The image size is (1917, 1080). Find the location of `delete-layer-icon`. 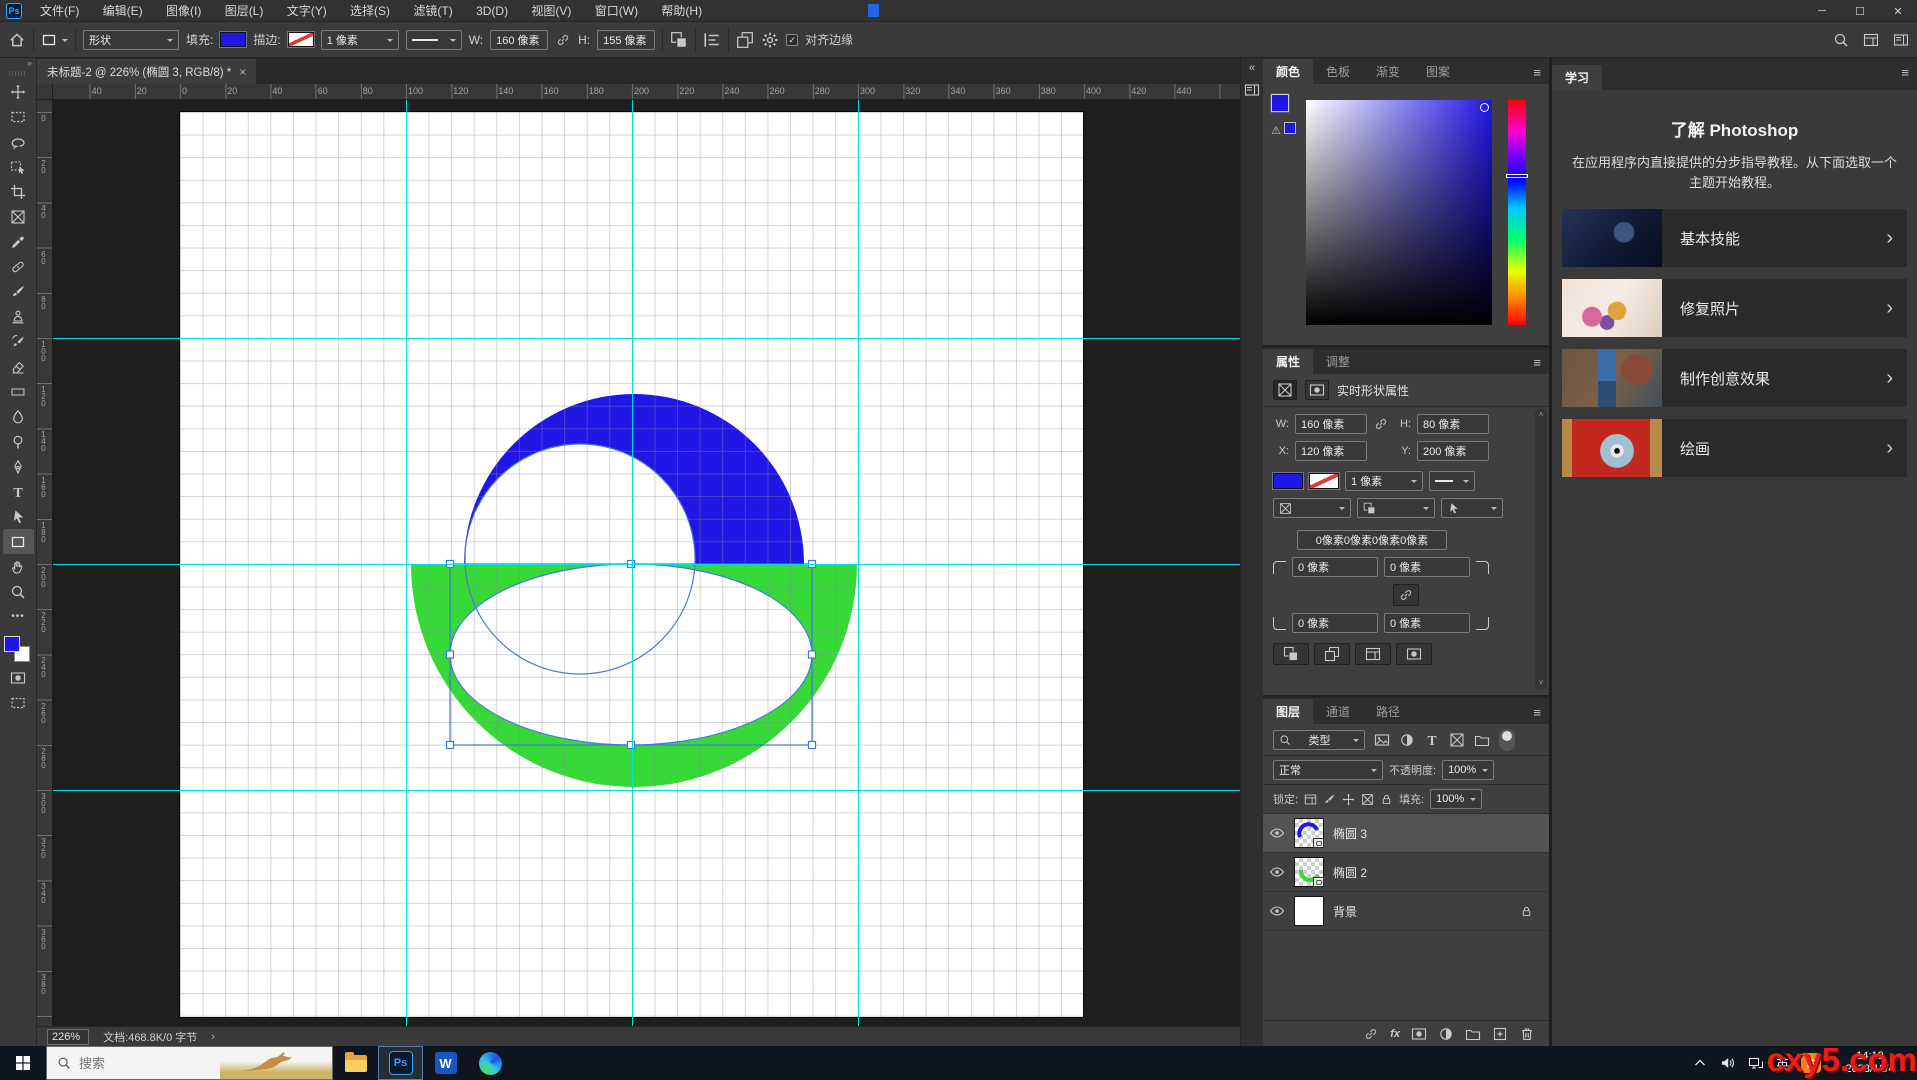

delete-layer-icon is located at coordinates (1527, 1034).